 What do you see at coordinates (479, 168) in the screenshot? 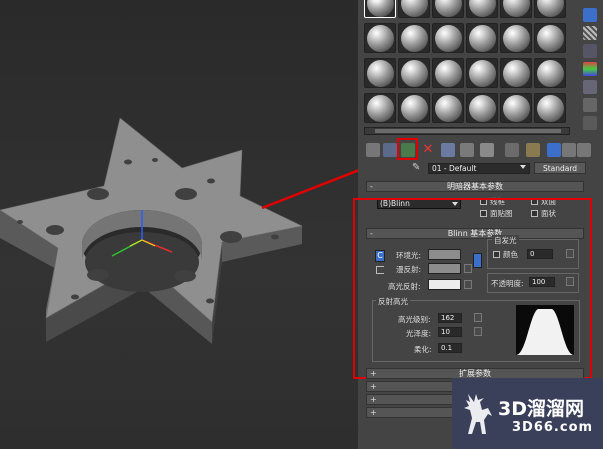
I see `material-name-field: 01 - Default` at bounding box center [479, 168].